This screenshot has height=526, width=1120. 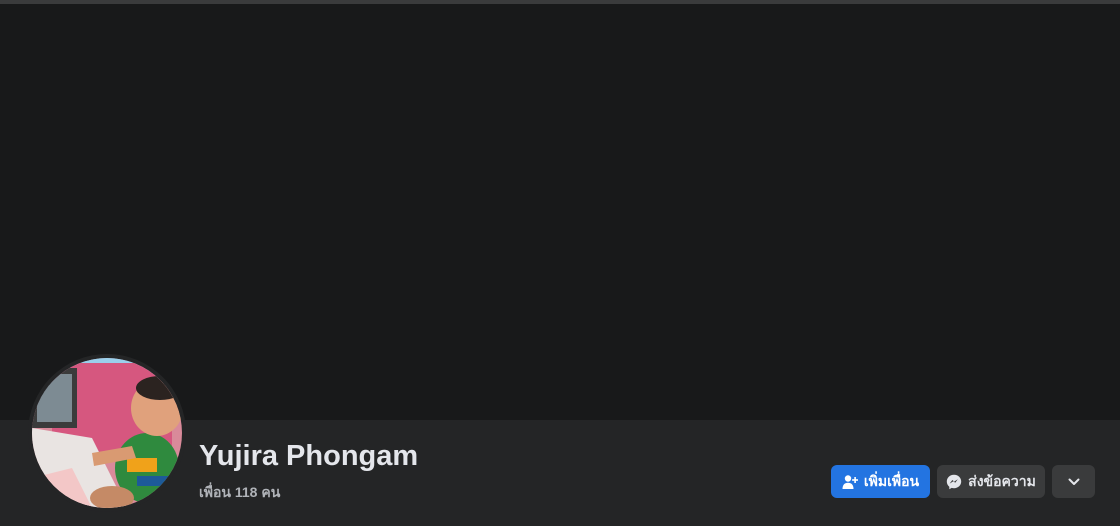 I want to click on more-options-button, so click(x=1073, y=481).